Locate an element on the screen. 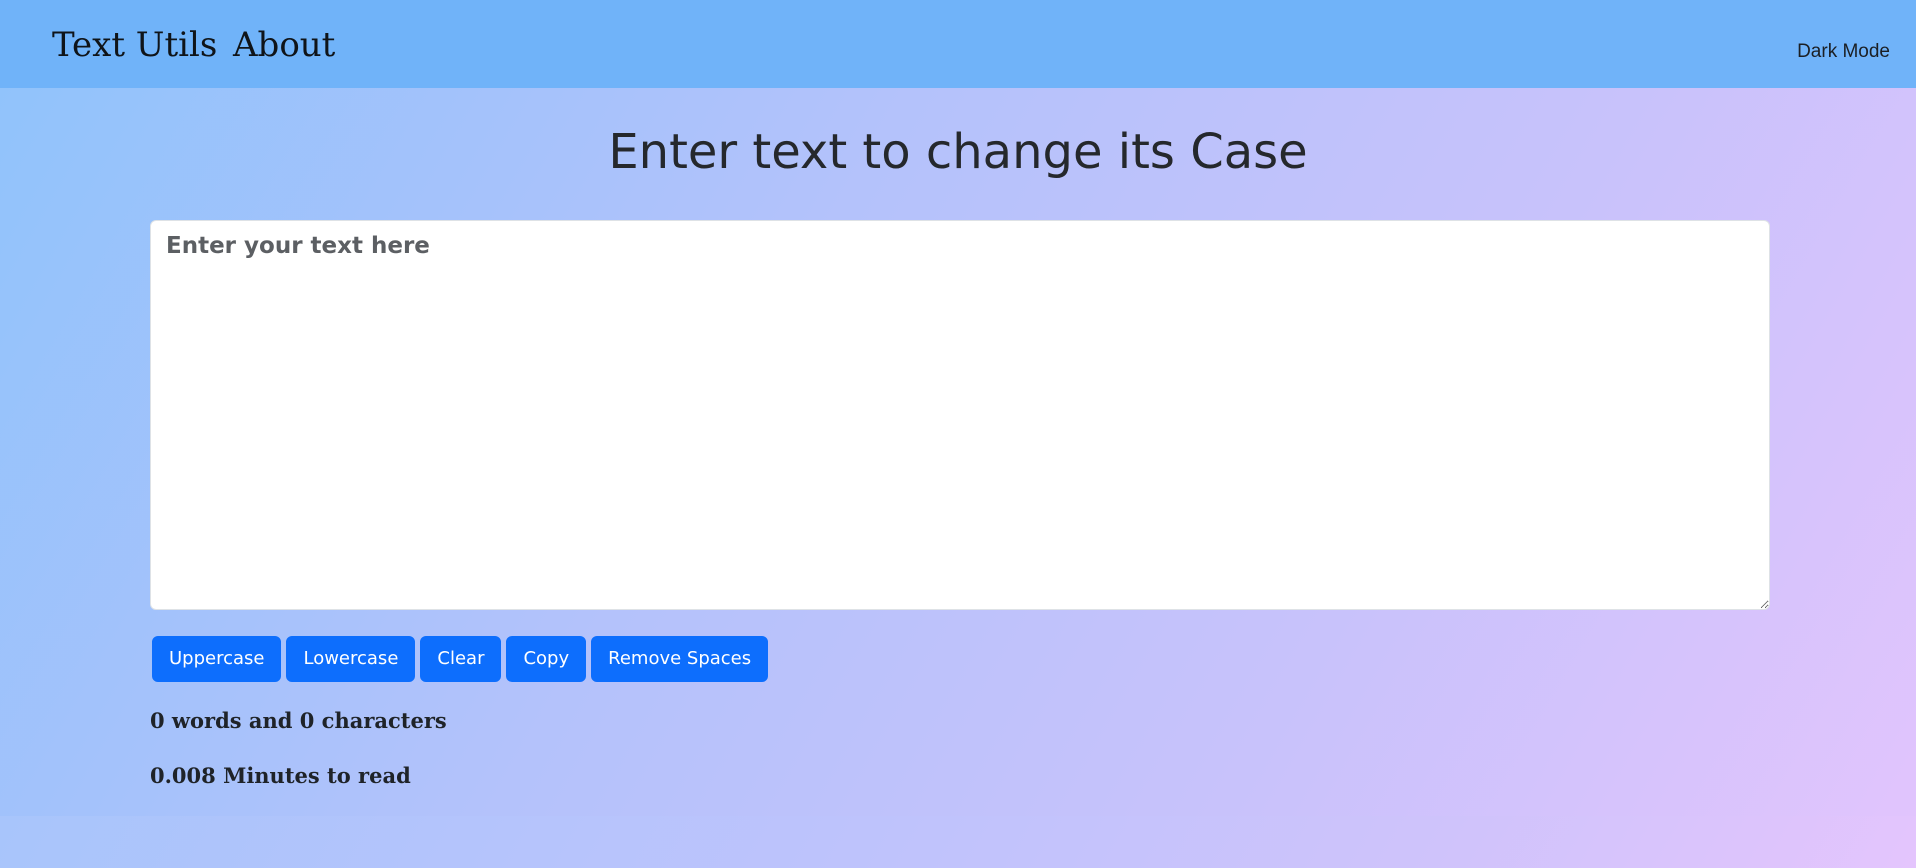 The height and width of the screenshot is (868, 1916). word-char-count: 0 words and 0 characters is located at coordinates (298, 720).